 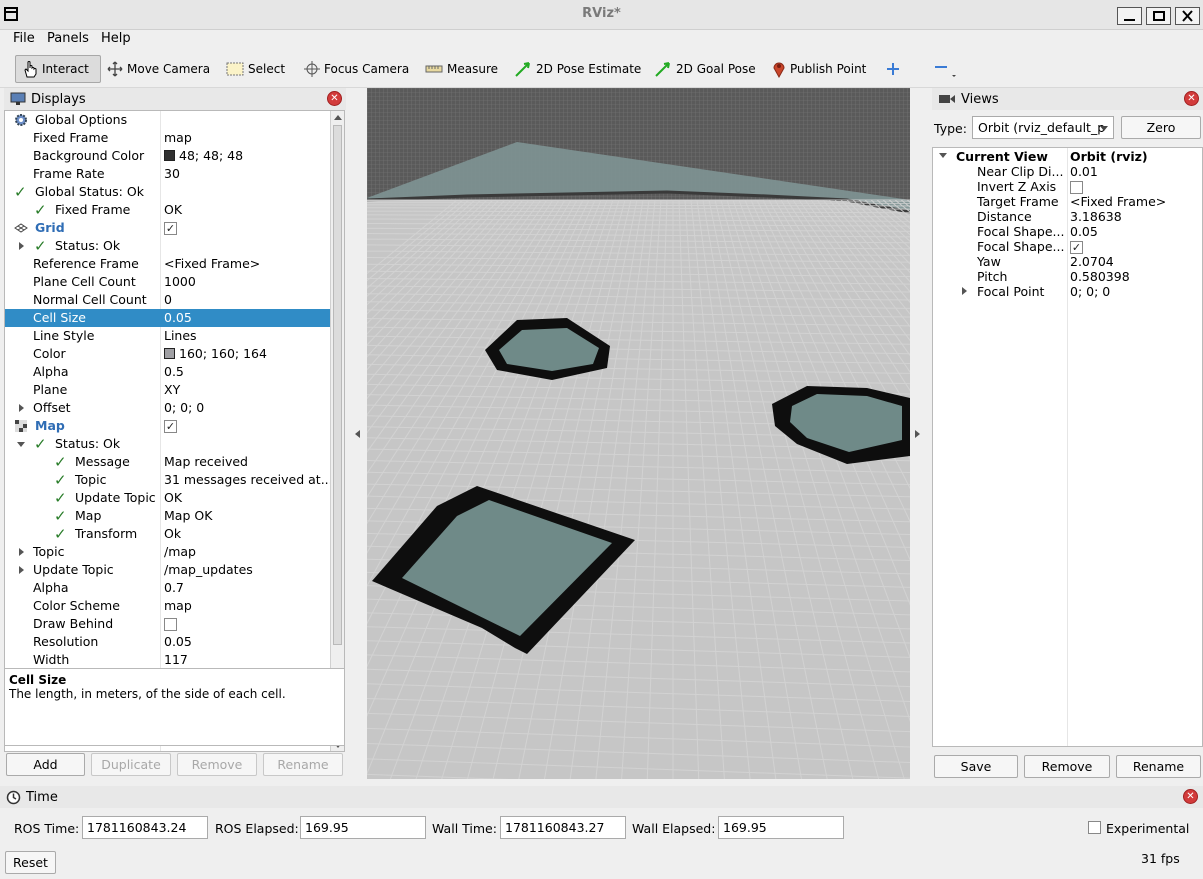 I want to click on display-property-row: Cell Size 0.05, so click(x=168, y=318).